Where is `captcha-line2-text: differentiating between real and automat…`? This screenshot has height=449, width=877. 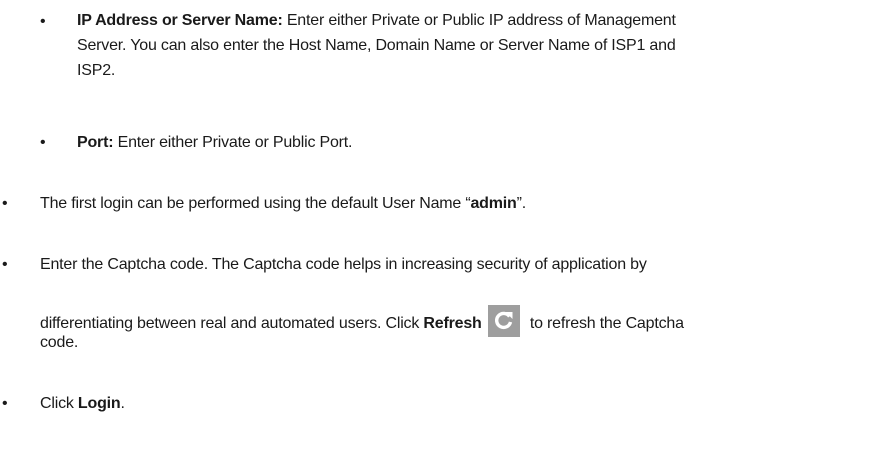 captcha-line2-text: differentiating between real and automat… is located at coordinates (230, 323).